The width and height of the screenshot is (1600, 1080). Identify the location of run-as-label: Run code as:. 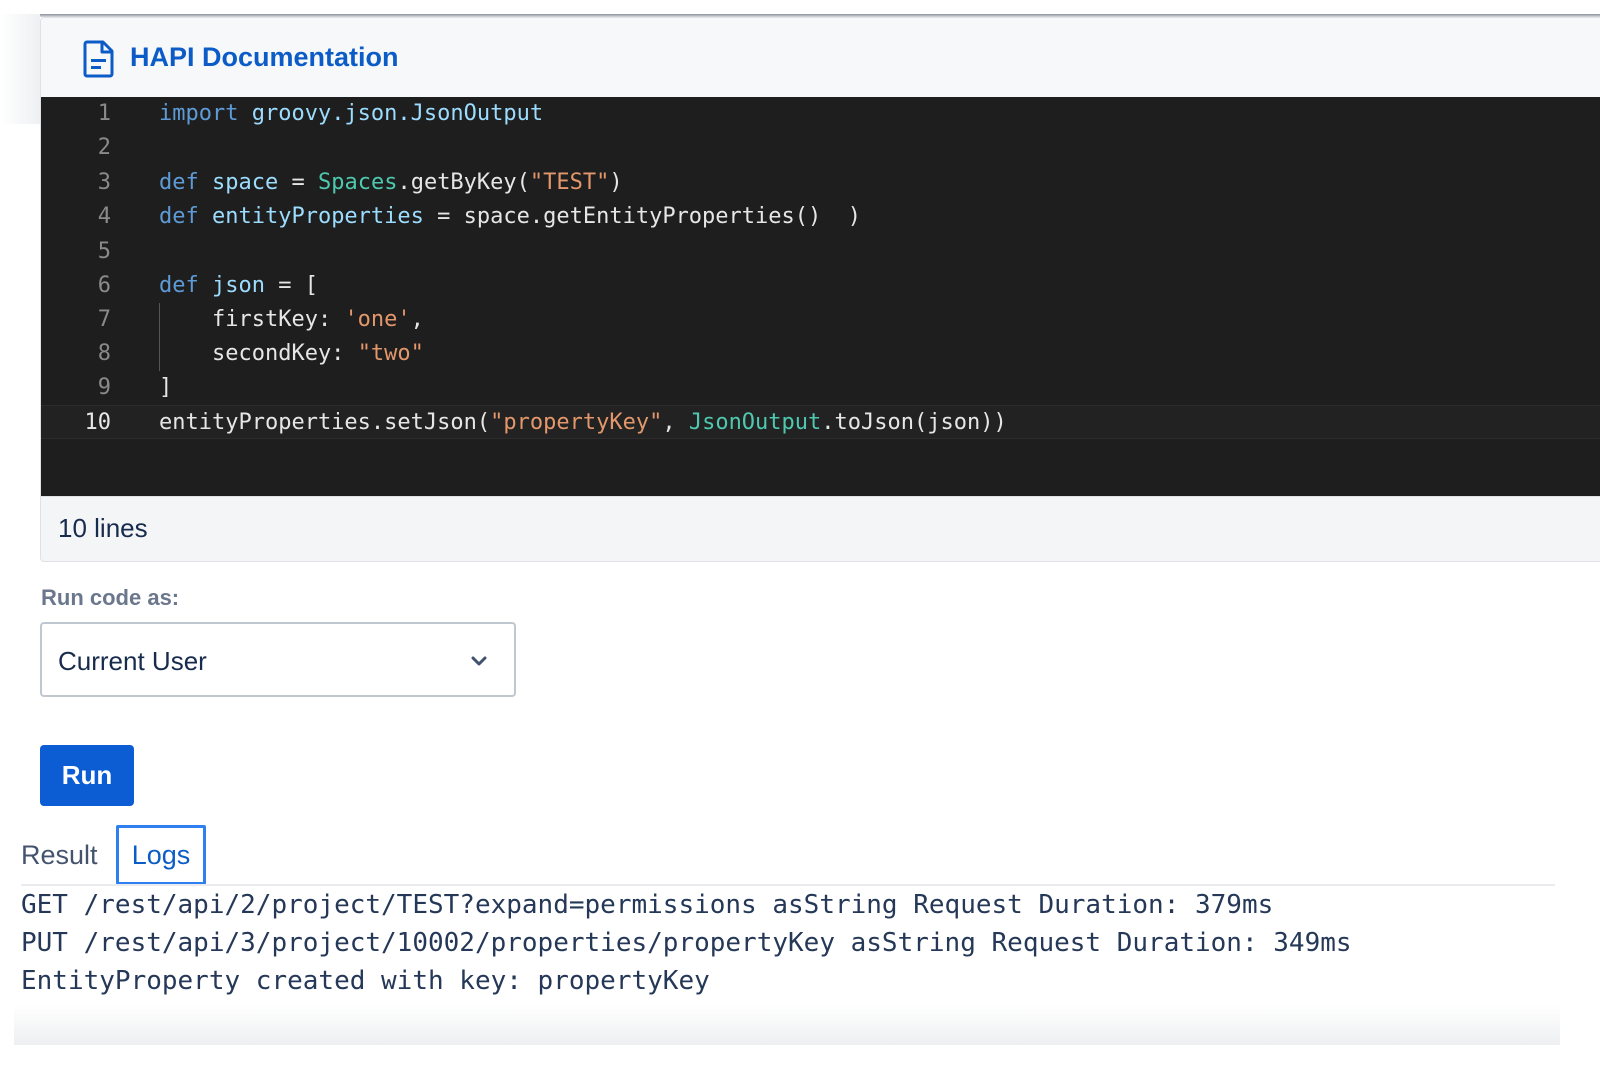
(110, 597).